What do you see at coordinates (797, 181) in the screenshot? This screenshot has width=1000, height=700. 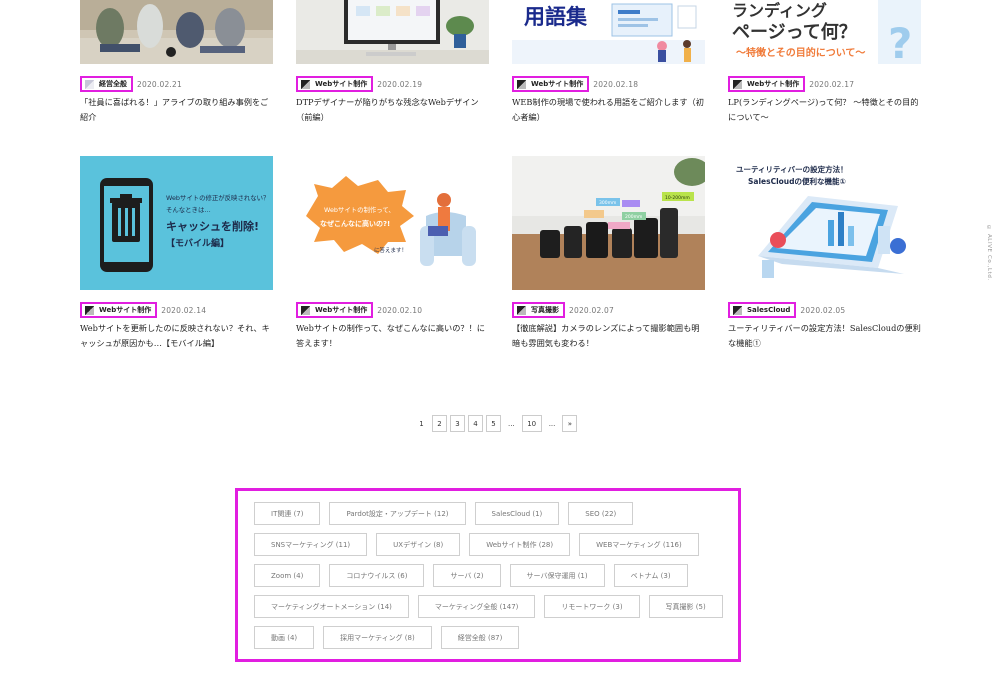 I see `thumb-text: SalesCloudの便利な機能①` at bounding box center [797, 181].